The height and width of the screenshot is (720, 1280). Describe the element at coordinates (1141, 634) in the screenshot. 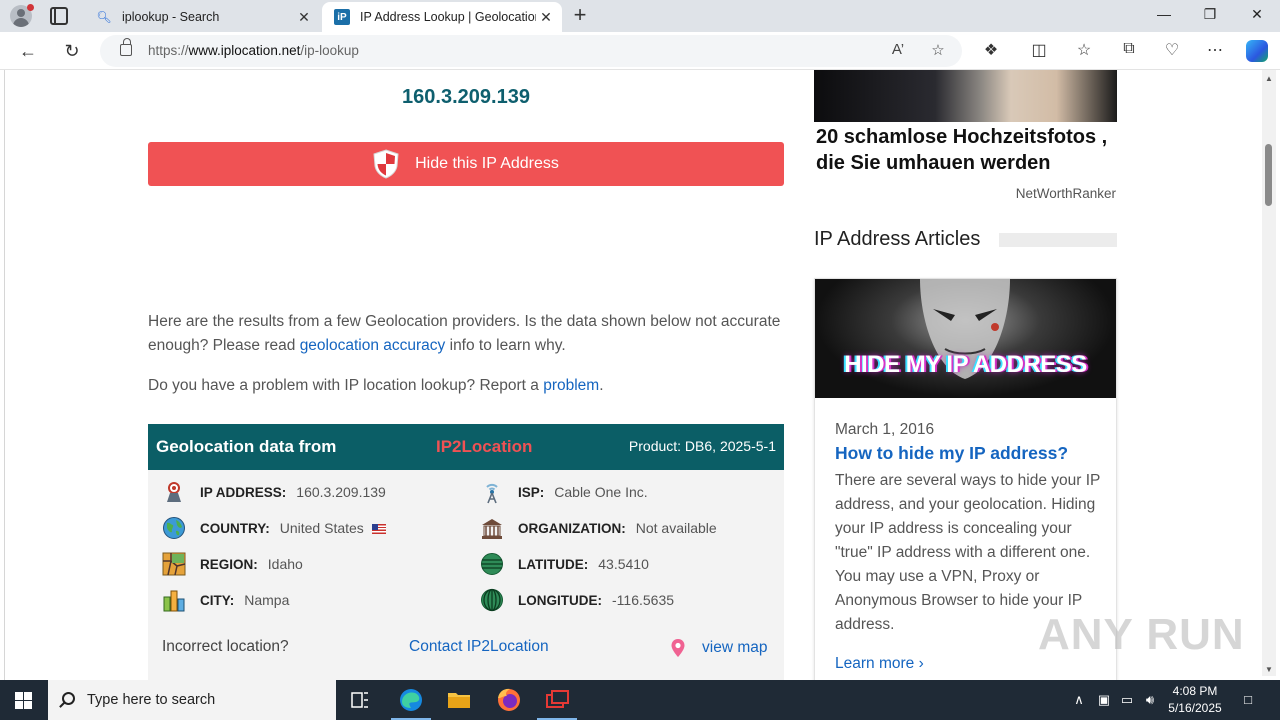

I see `anyrun-watermark: ANY RUN` at that location.